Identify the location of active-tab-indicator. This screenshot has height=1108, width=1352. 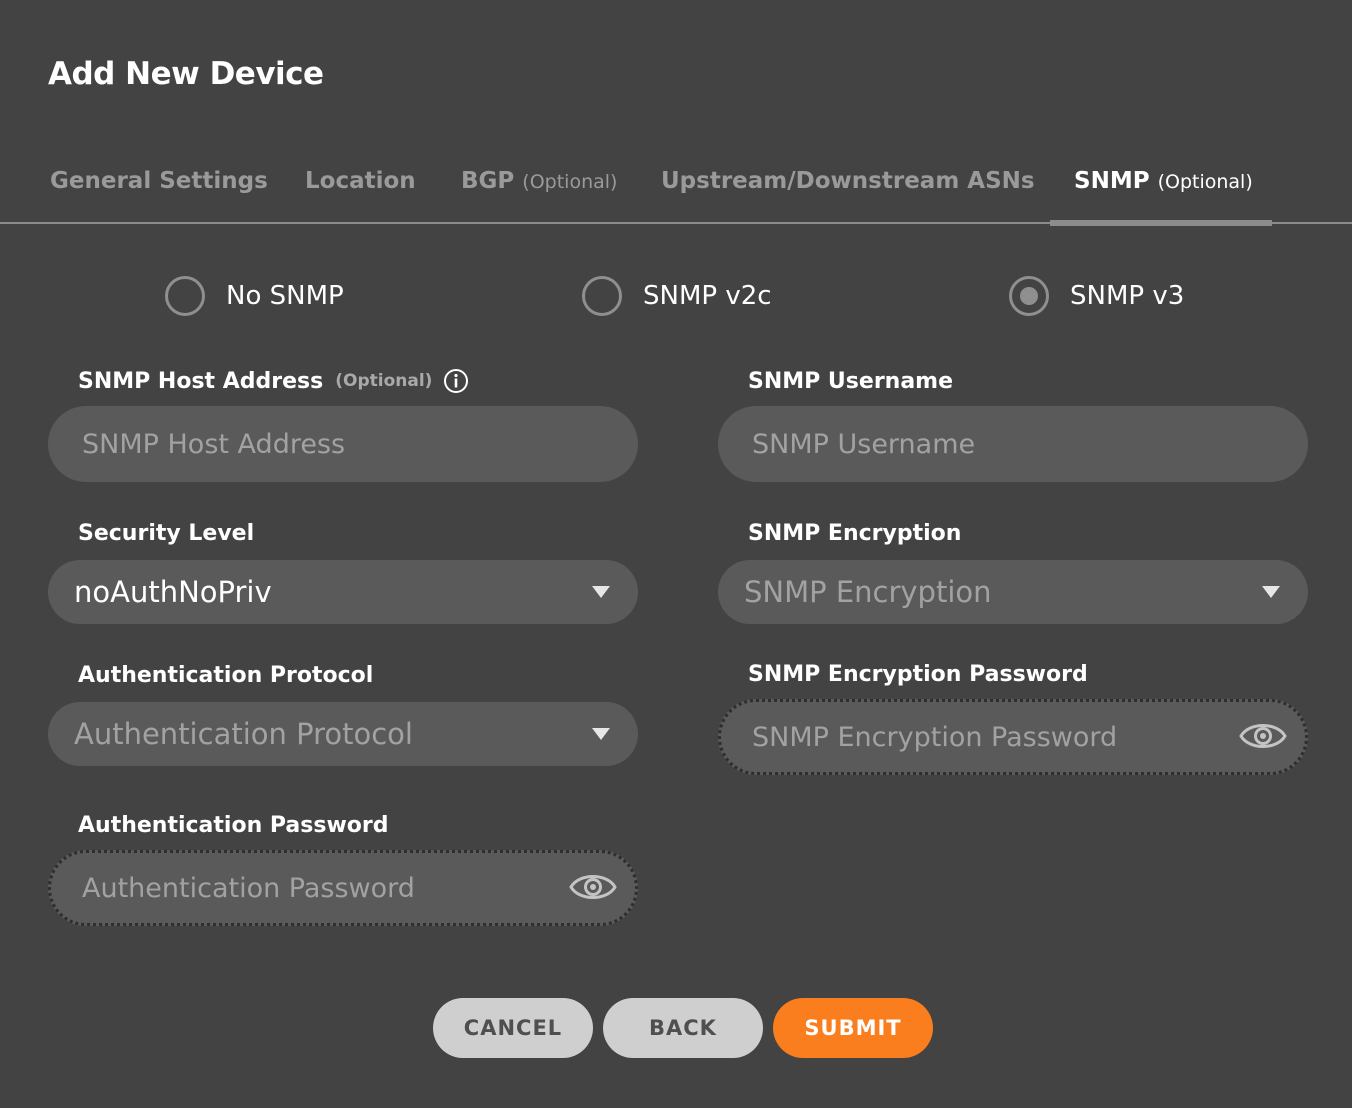
(1161, 223).